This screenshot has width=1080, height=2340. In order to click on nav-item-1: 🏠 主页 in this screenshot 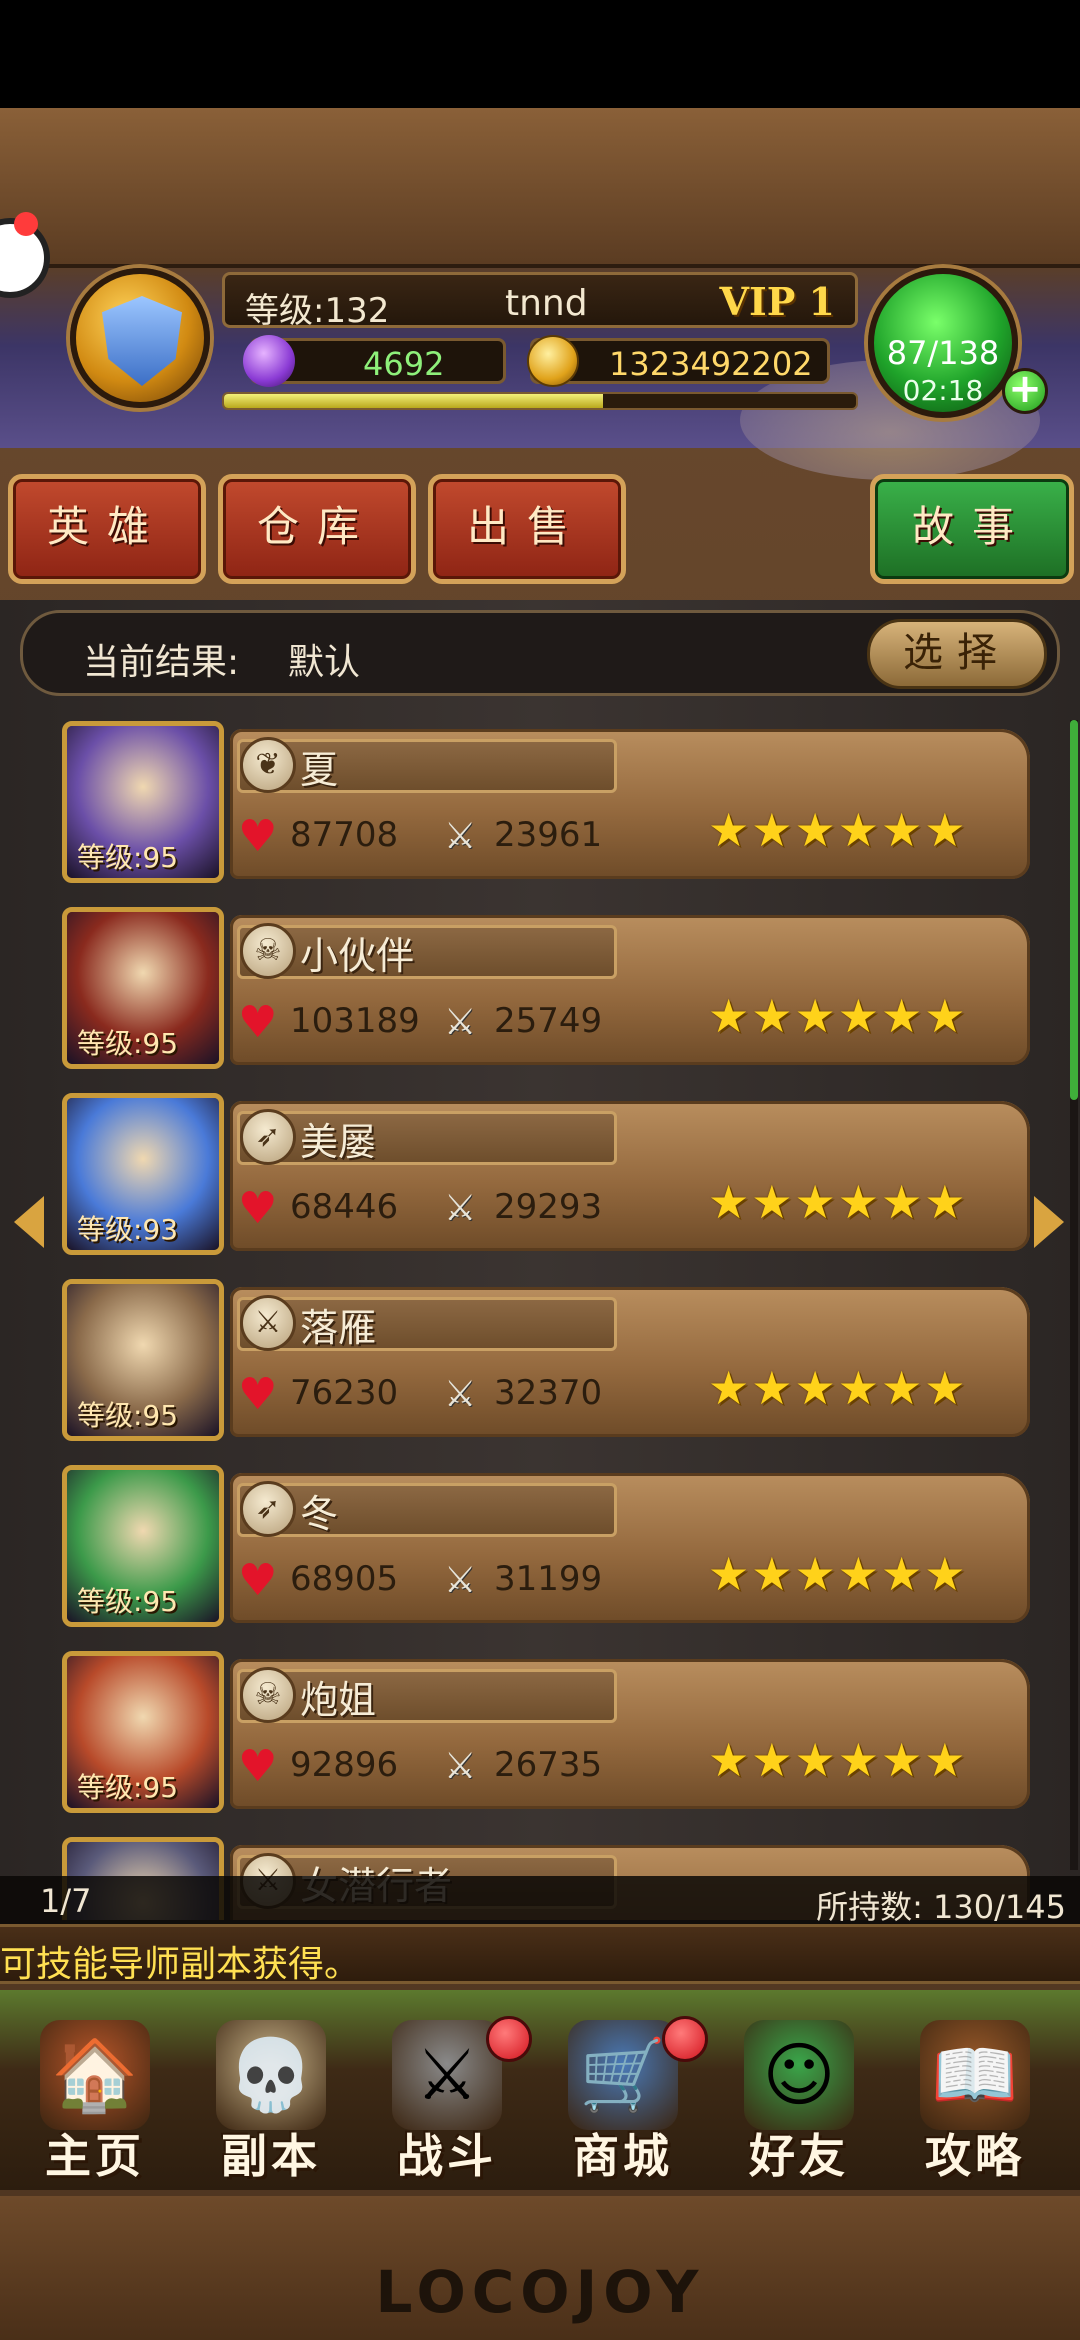, I will do `click(95, 2100)`.